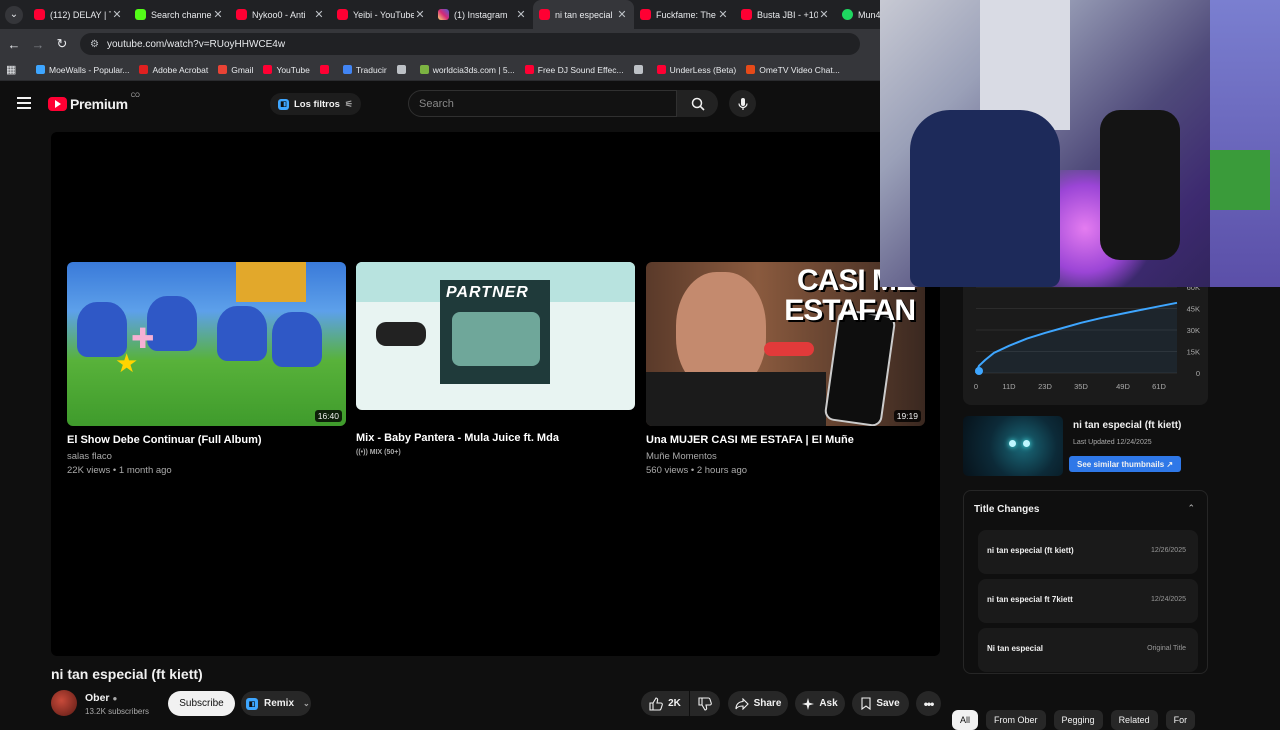 The width and height of the screenshot is (1280, 730). Describe the element at coordinates (78, 14) in the screenshot. I see `browser-tab: (112) DELAY | T ✕` at that location.